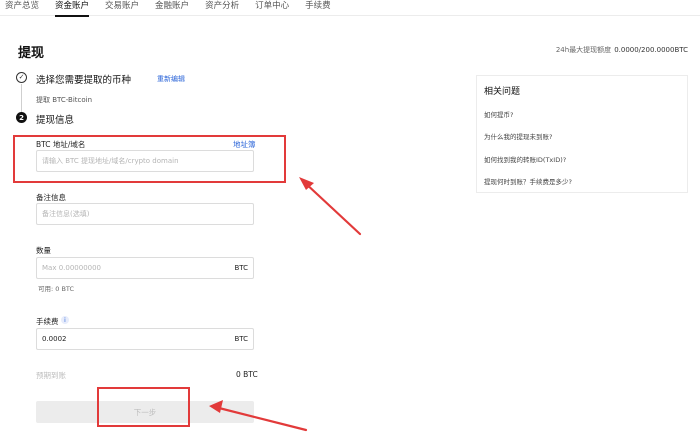 The height and width of the screenshot is (440, 700). Describe the element at coordinates (241, 339) in the screenshot. I see `fee-unit: BTC` at that location.